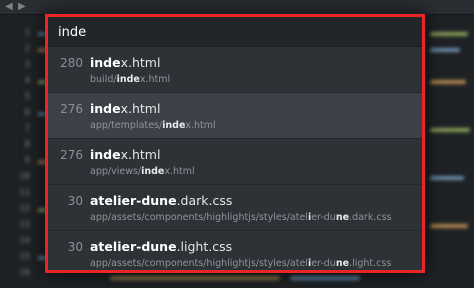 This screenshot has height=288, width=474. What do you see at coordinates (235, 70) in the screenshot?
I see `result-row: 280 index.html build/index.html` at bounding box center [235, 70].